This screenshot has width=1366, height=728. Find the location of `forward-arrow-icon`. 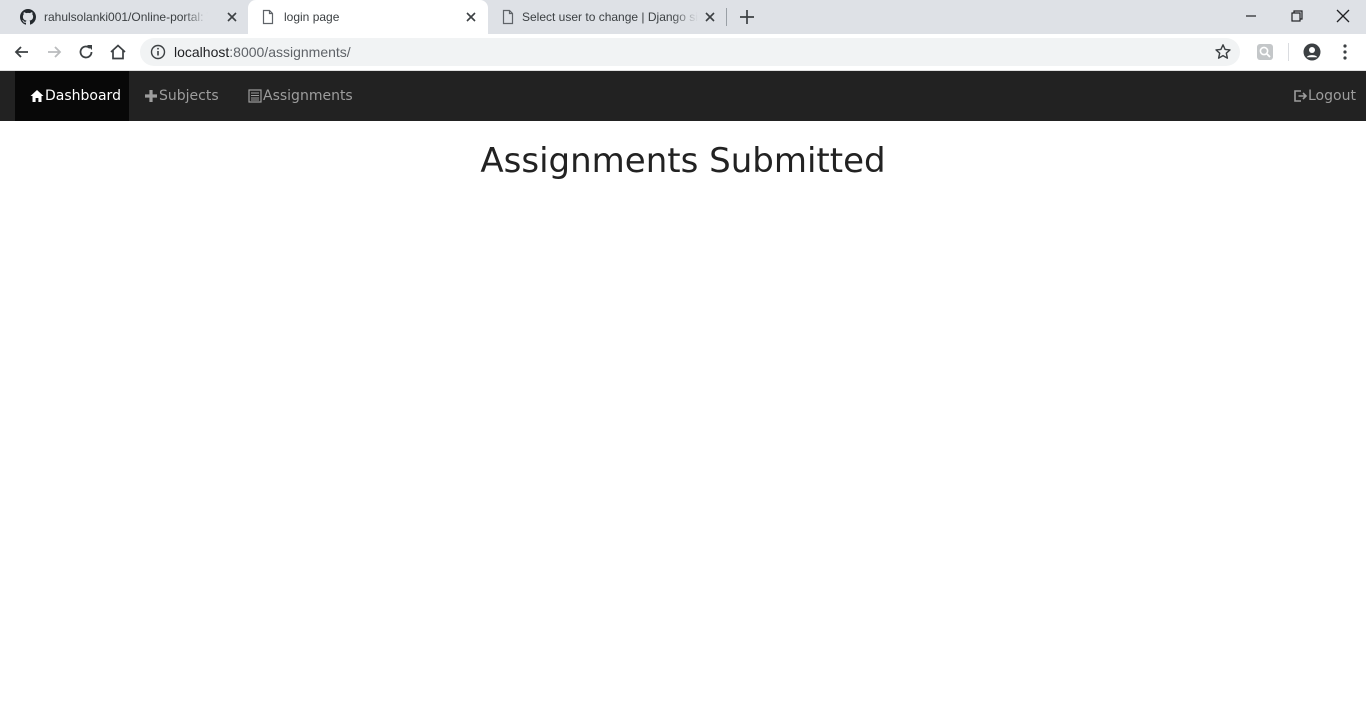

forward-arrow-icon is located at coordinates (54, 52).